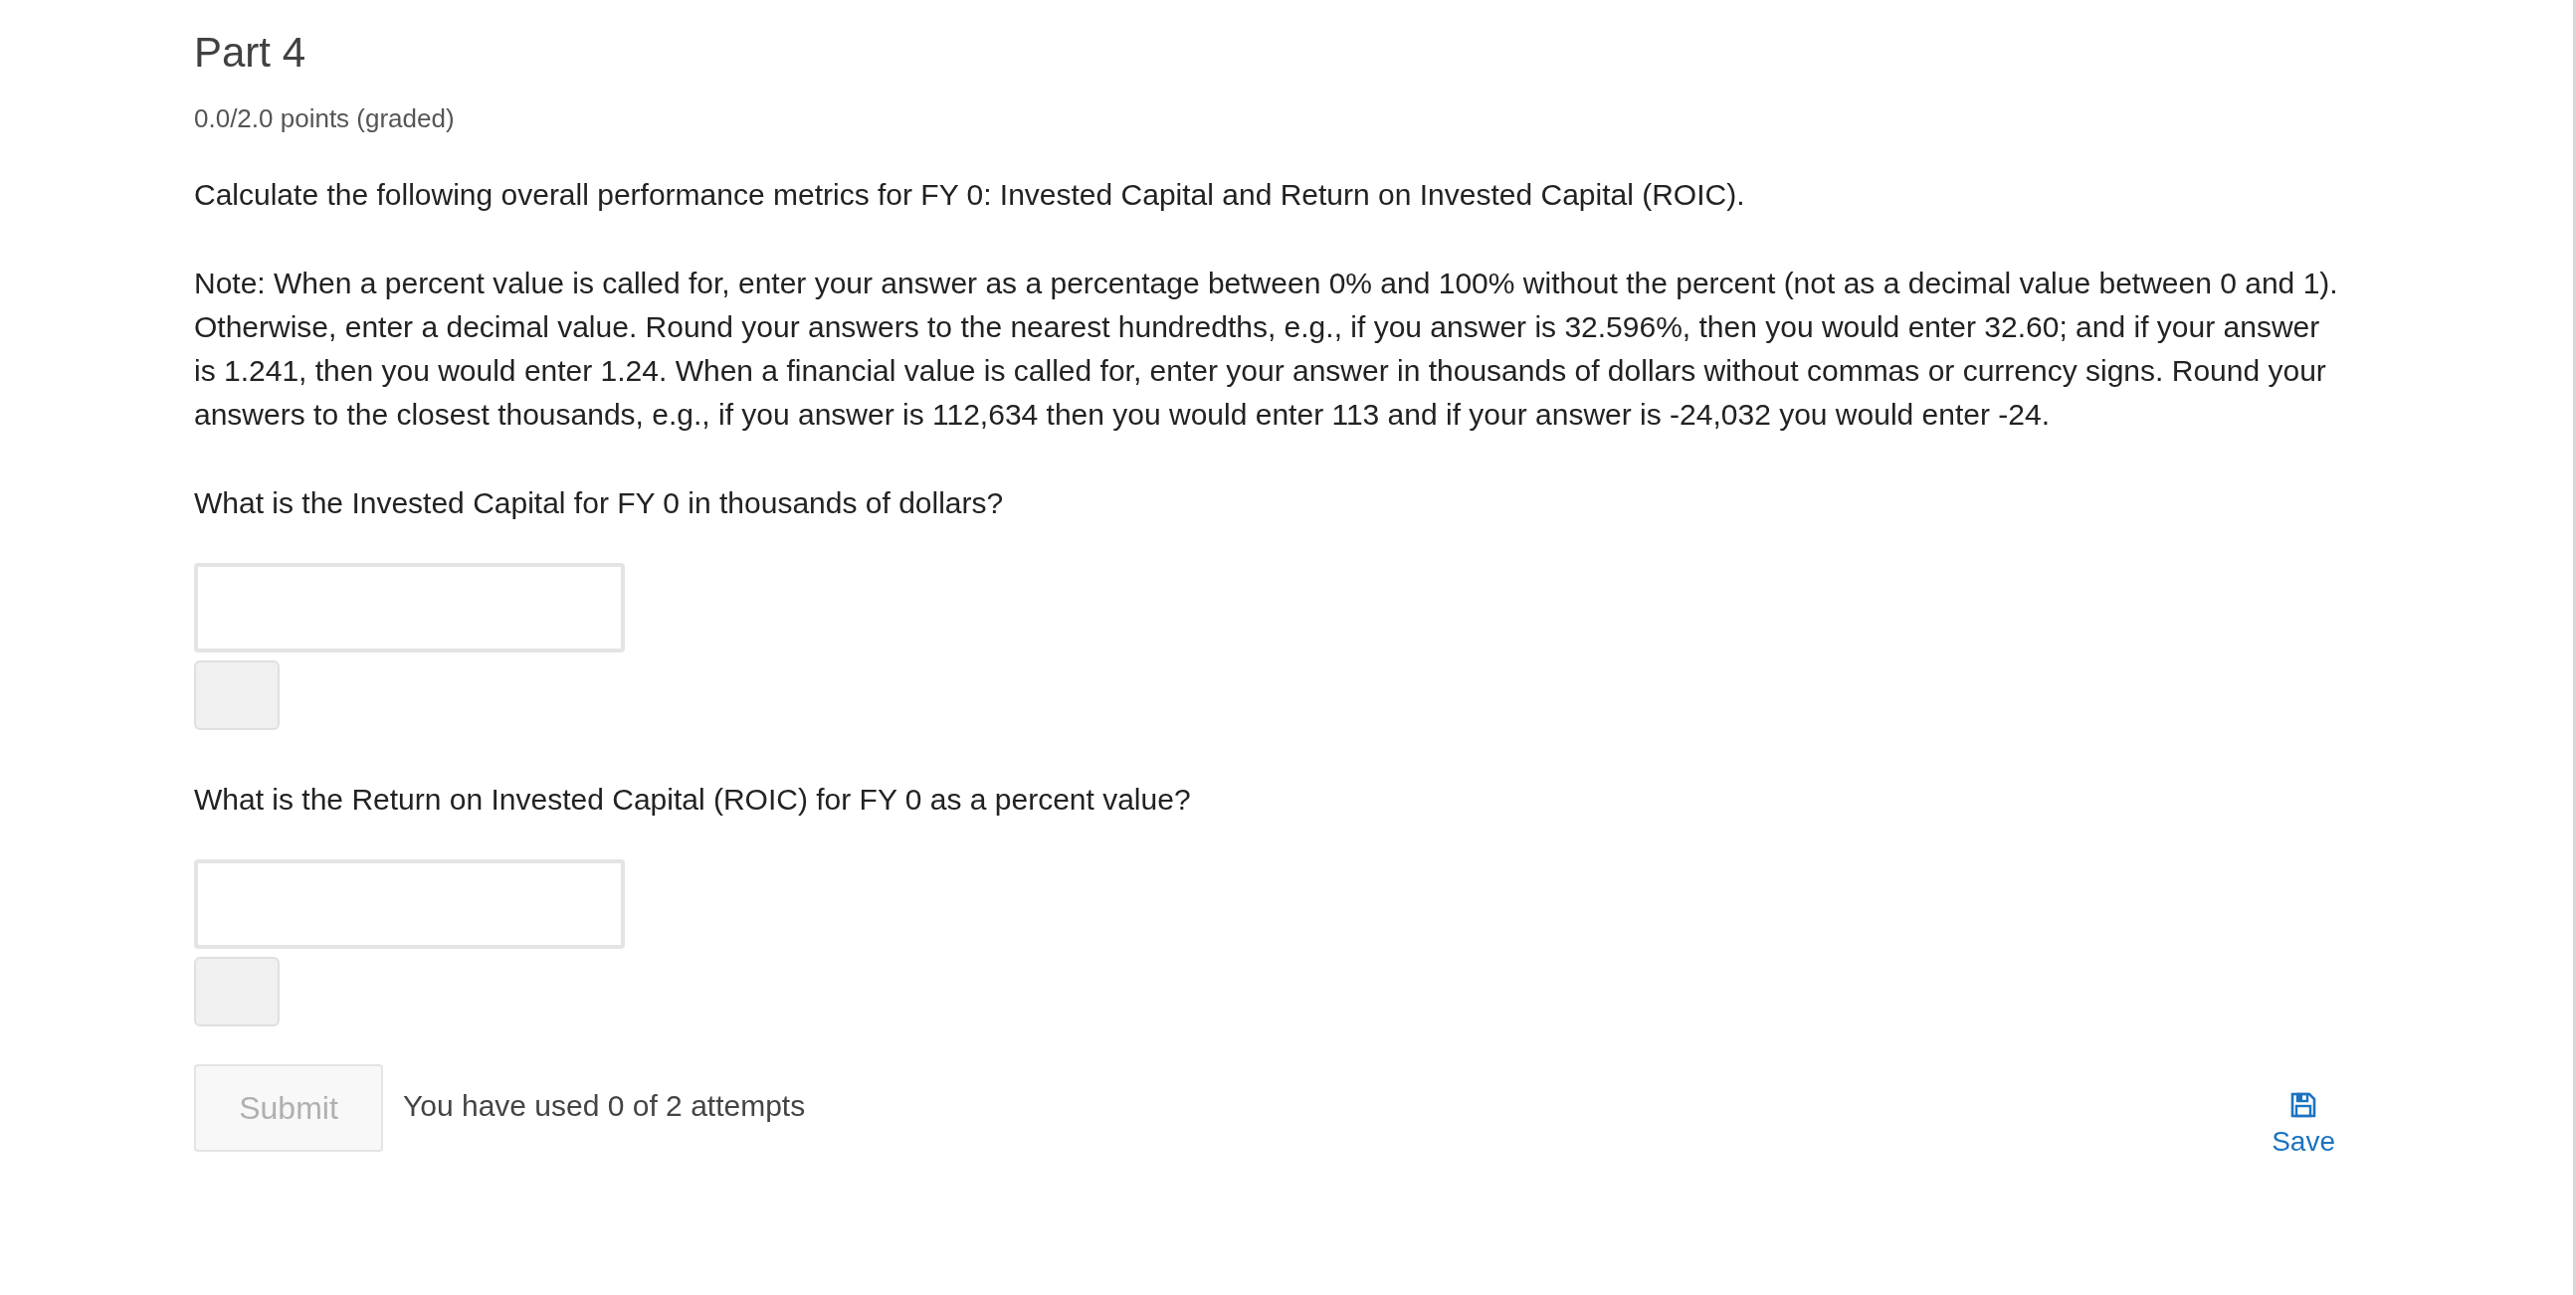  I want to click on part-title: Part 4, so click(250, 53).